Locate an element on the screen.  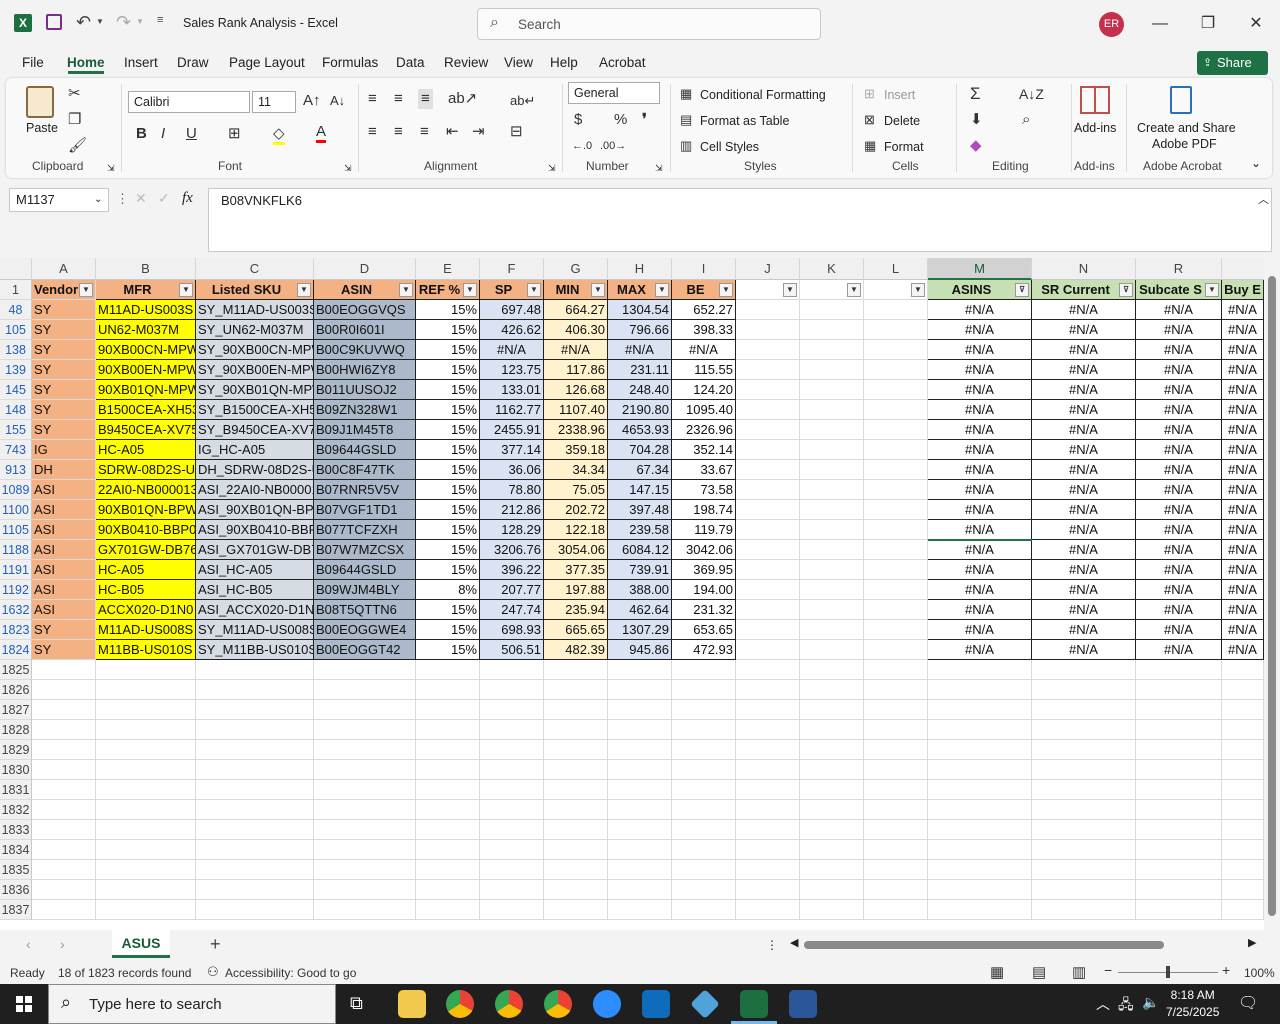
table-cell: 1307.29 is located at coordinates (640, 630).